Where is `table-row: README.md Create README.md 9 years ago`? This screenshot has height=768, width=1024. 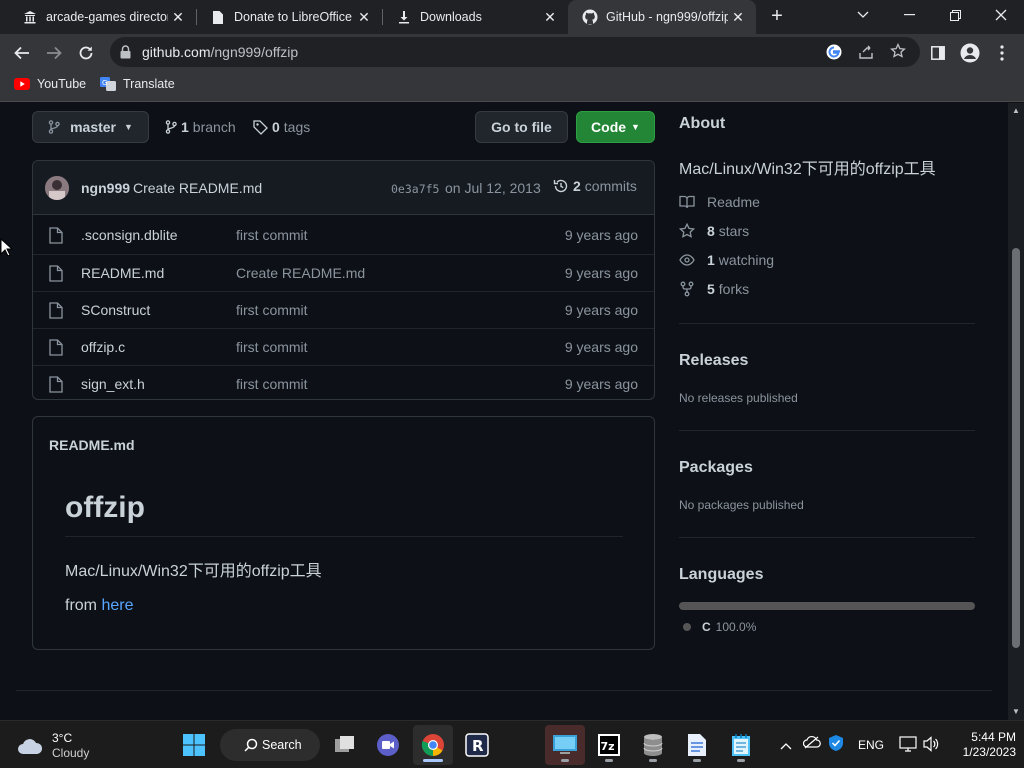
table-row: README.md Create README.md 9 years ago is located at coordinates (343, 272).